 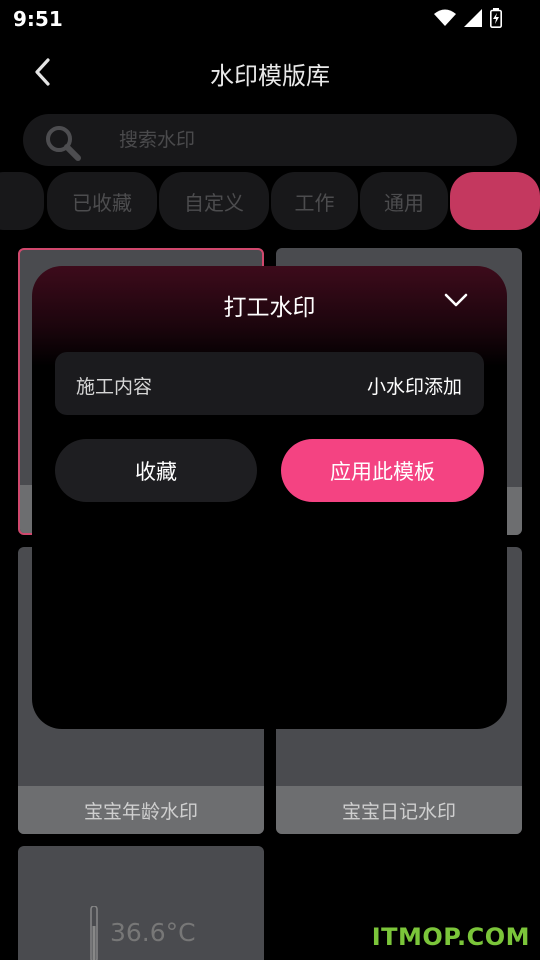 What do you see at coordinates (156, 470) in the screenshot?
I see `favorite-button: 收藏` at bounding box center [156, 470].